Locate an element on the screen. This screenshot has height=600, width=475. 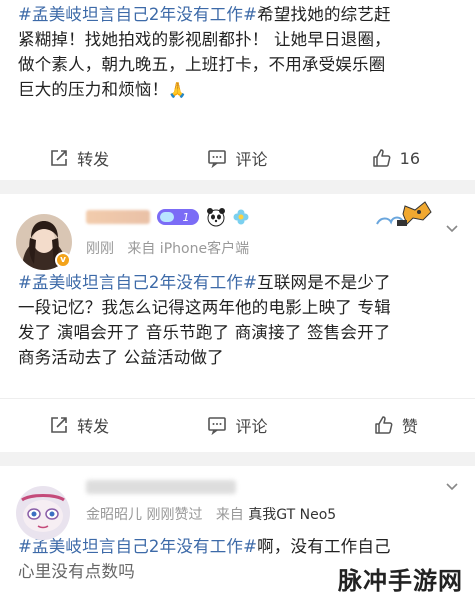
post-1-comment-label: 评论 is located at coordinates (251, 159).